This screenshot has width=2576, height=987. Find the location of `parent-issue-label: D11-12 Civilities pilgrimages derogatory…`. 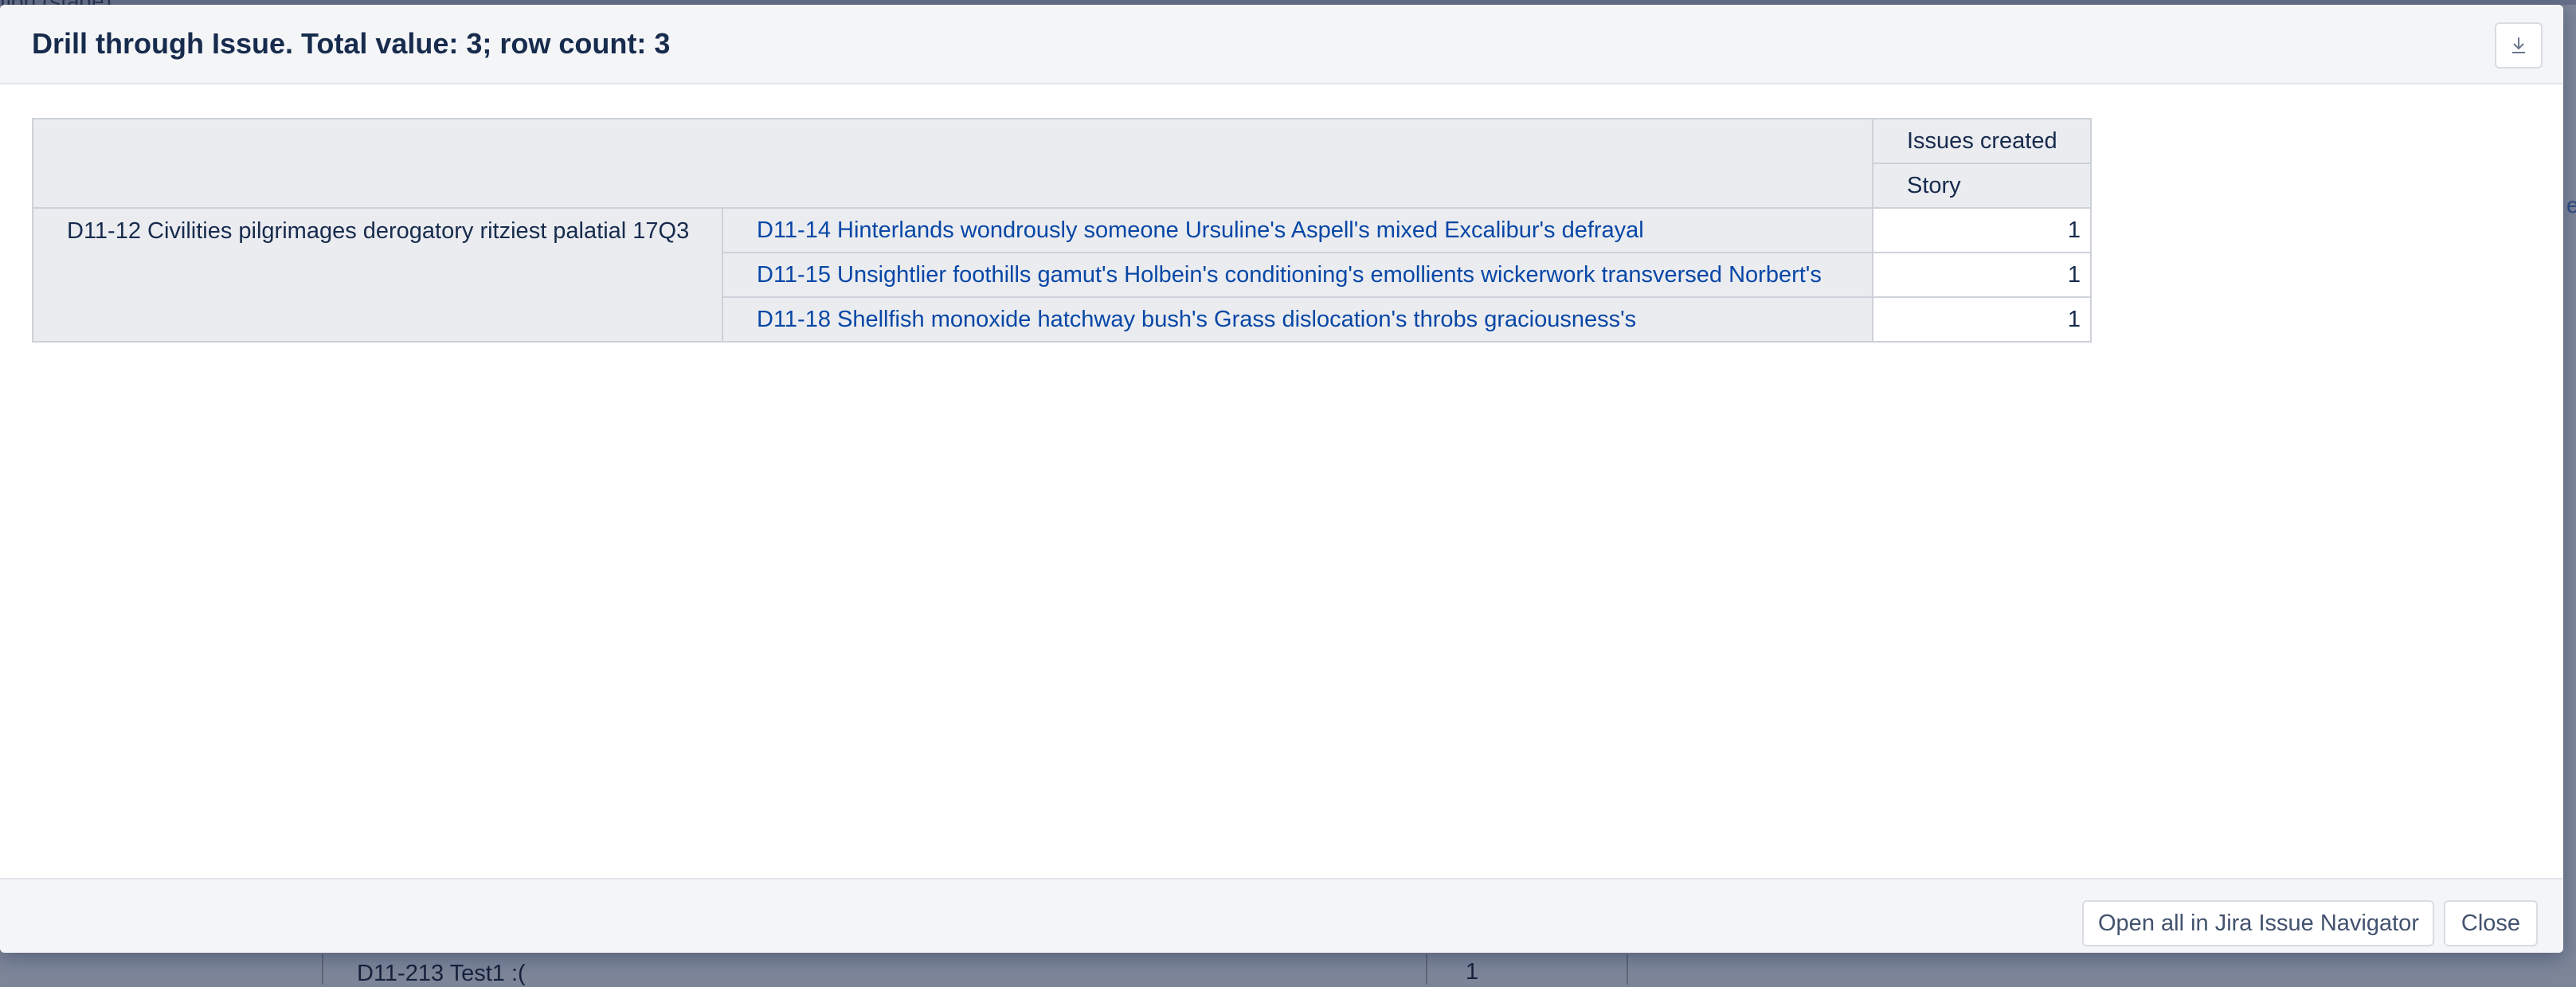

parent-issue-label: D11-12 Civilities pilgrimages derogatory… is located at coordinates (378, 231).